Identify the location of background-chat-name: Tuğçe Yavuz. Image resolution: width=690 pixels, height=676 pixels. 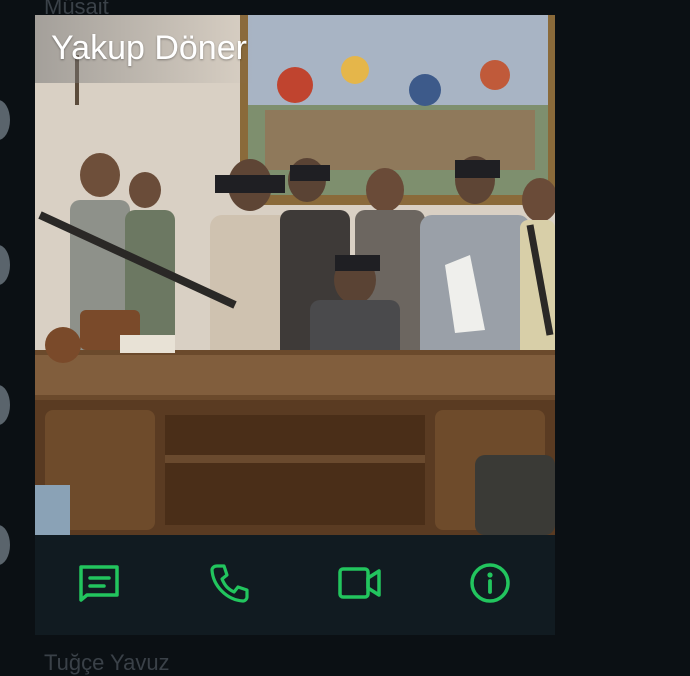
(107, 662).